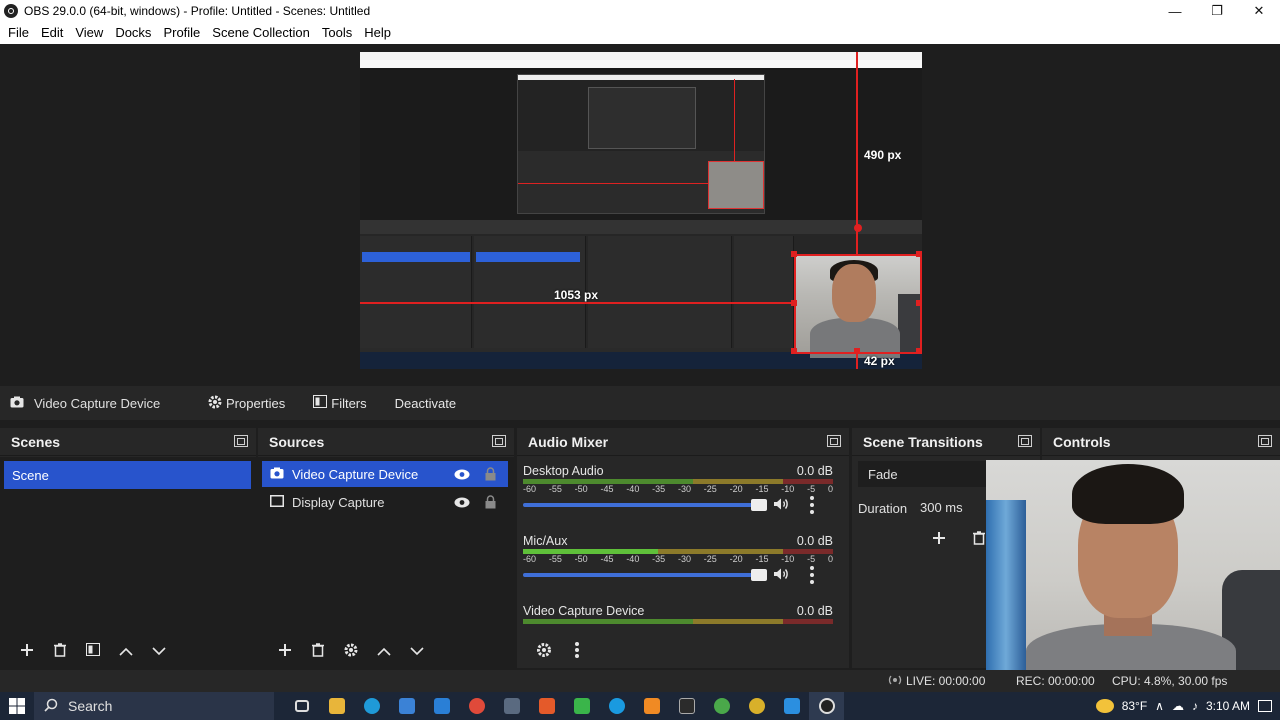  What do you see at coordinates (284, 651) in the screenshot?
I see `add-source-button` at bounding box center [284, 651].